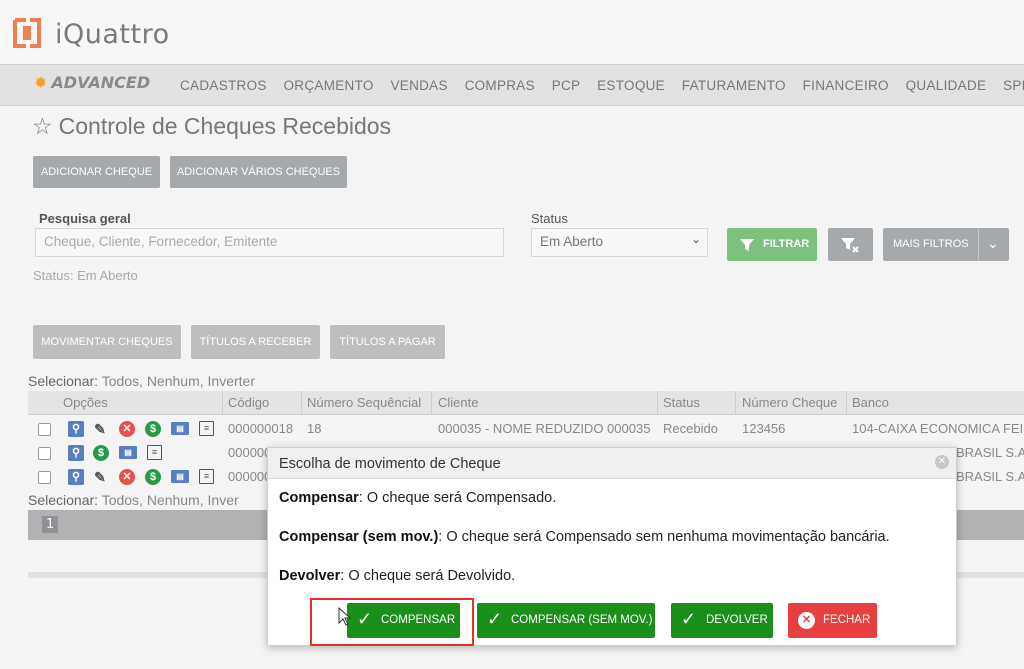 The width and height of the screenshot is (1024, 669). Describe the element at coordinates (789, 402) in the screenshot. I see `column-header-numero-cheque: Número Cheque` at that location.